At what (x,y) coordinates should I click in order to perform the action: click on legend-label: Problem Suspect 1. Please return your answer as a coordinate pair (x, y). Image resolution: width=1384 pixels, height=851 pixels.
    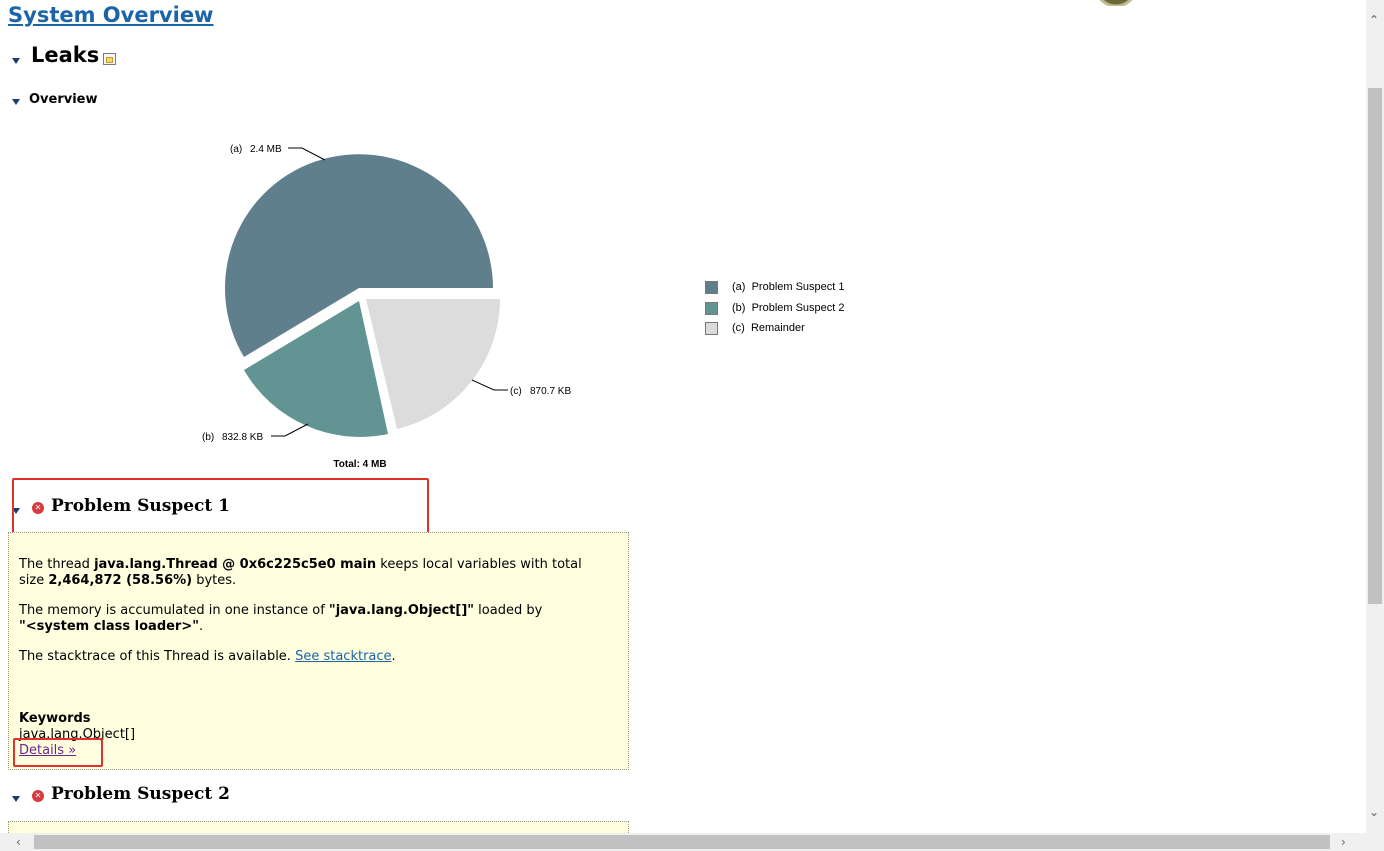
    Looking at the image, I should click on (798, 287).